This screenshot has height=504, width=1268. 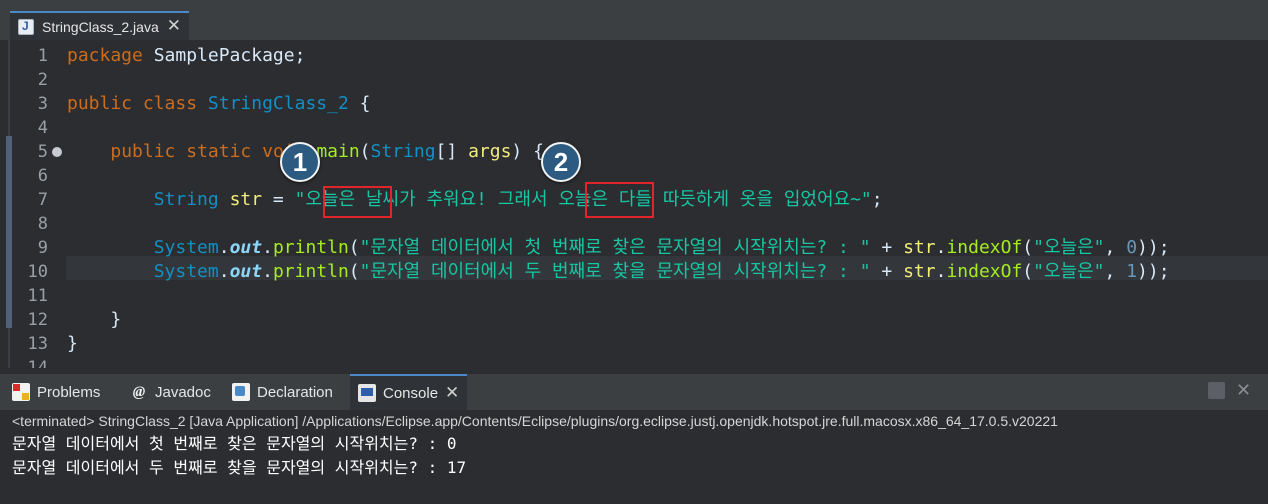 What do you see at coordinates (619, 200) in the screenshot?
I see `highlight-box-second-match` at bounding box center [619, 200].